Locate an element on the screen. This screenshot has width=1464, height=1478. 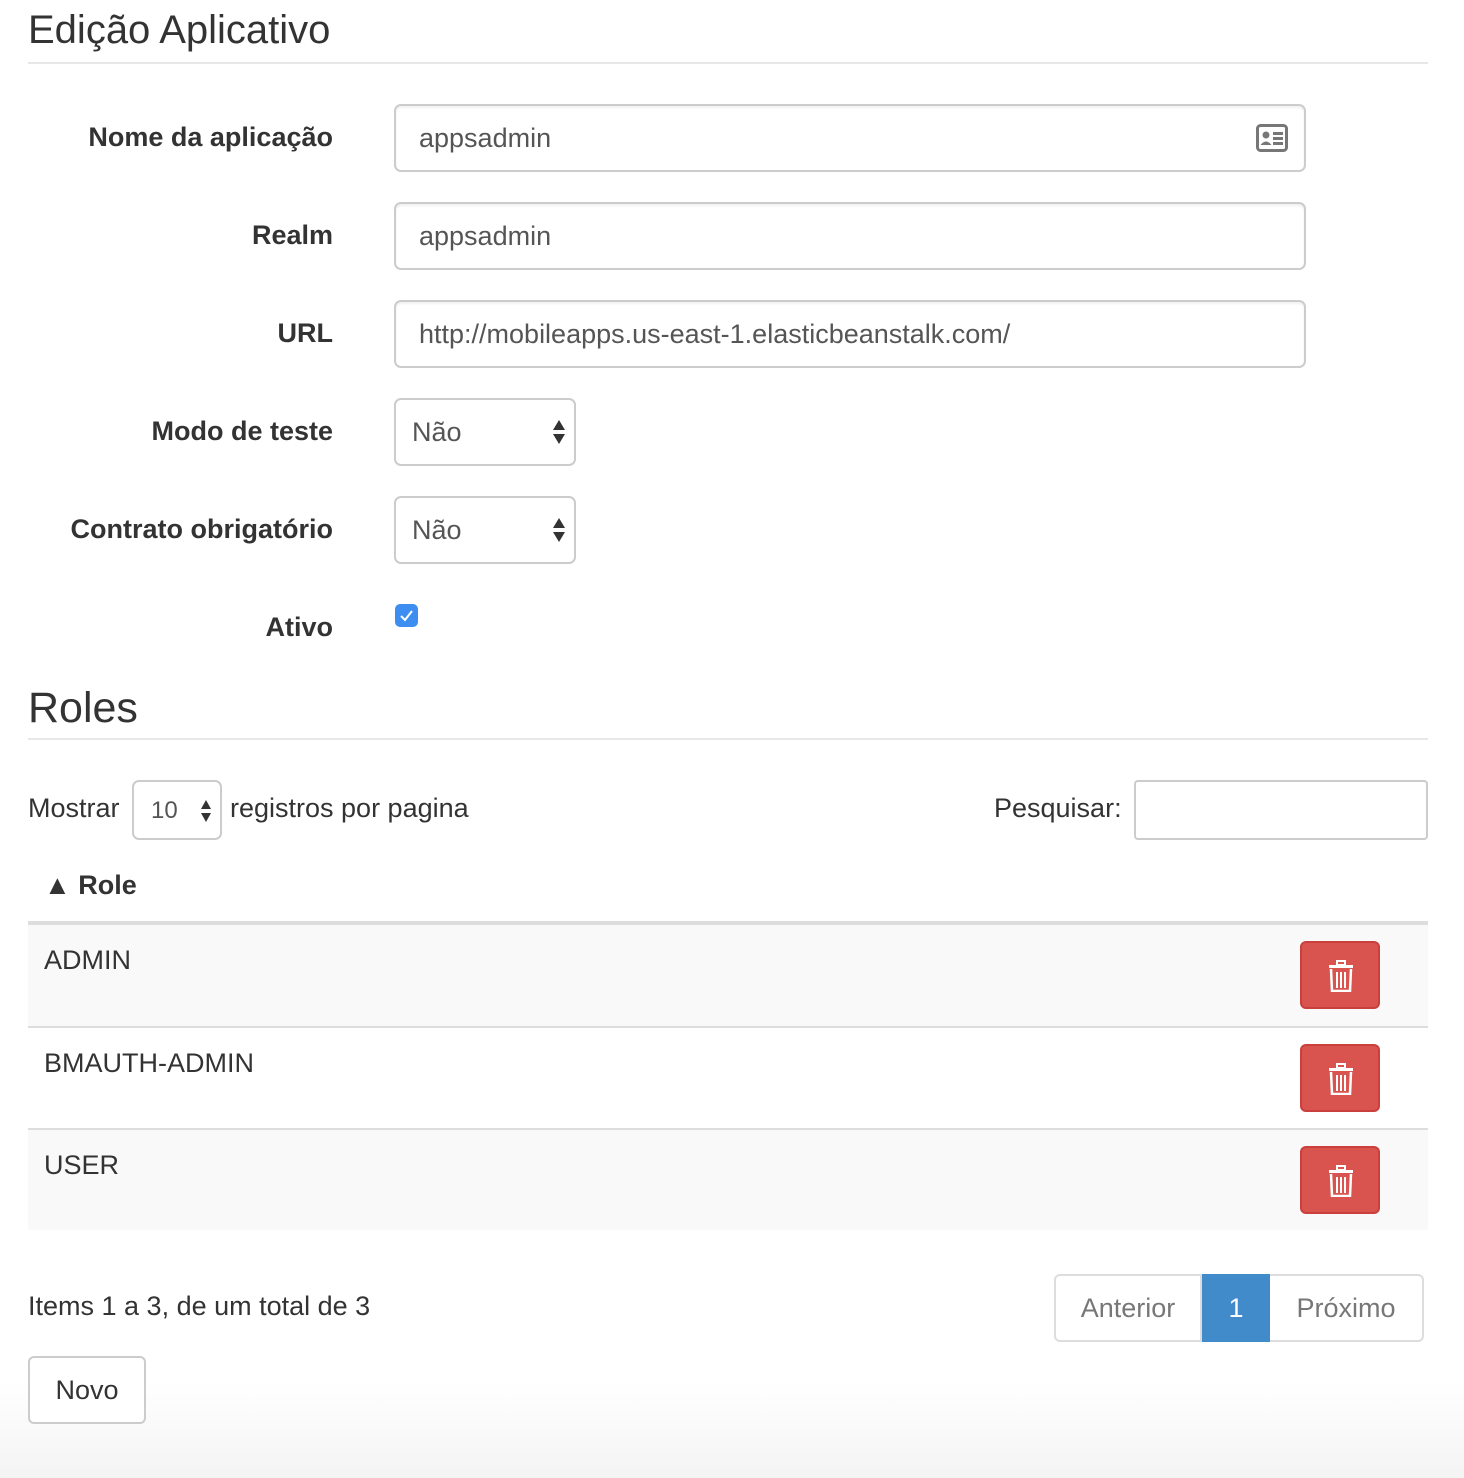
pagination-prev: Anterior is located at coordinates (1128, 1308).